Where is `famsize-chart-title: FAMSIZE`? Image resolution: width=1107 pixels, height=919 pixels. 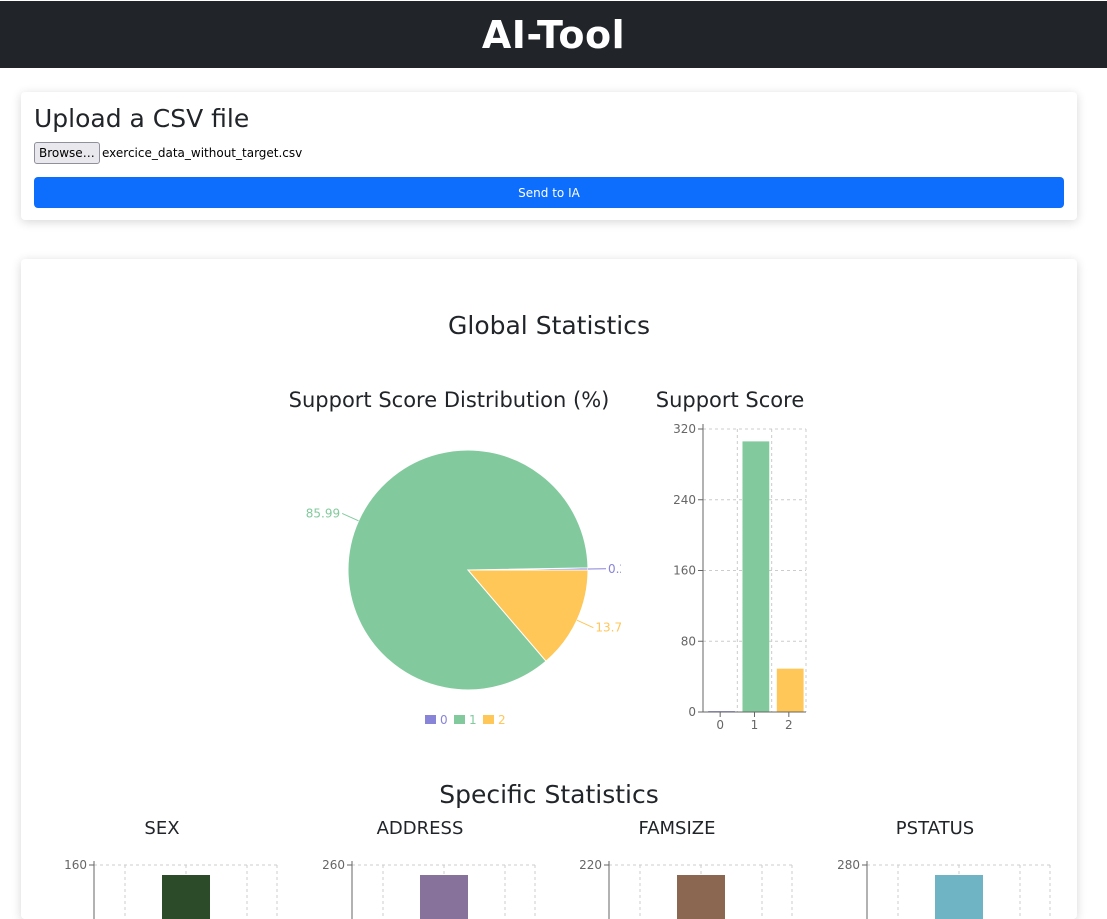
famsize-chart-title: FAMSIZE is located at coordinates (677, 828).